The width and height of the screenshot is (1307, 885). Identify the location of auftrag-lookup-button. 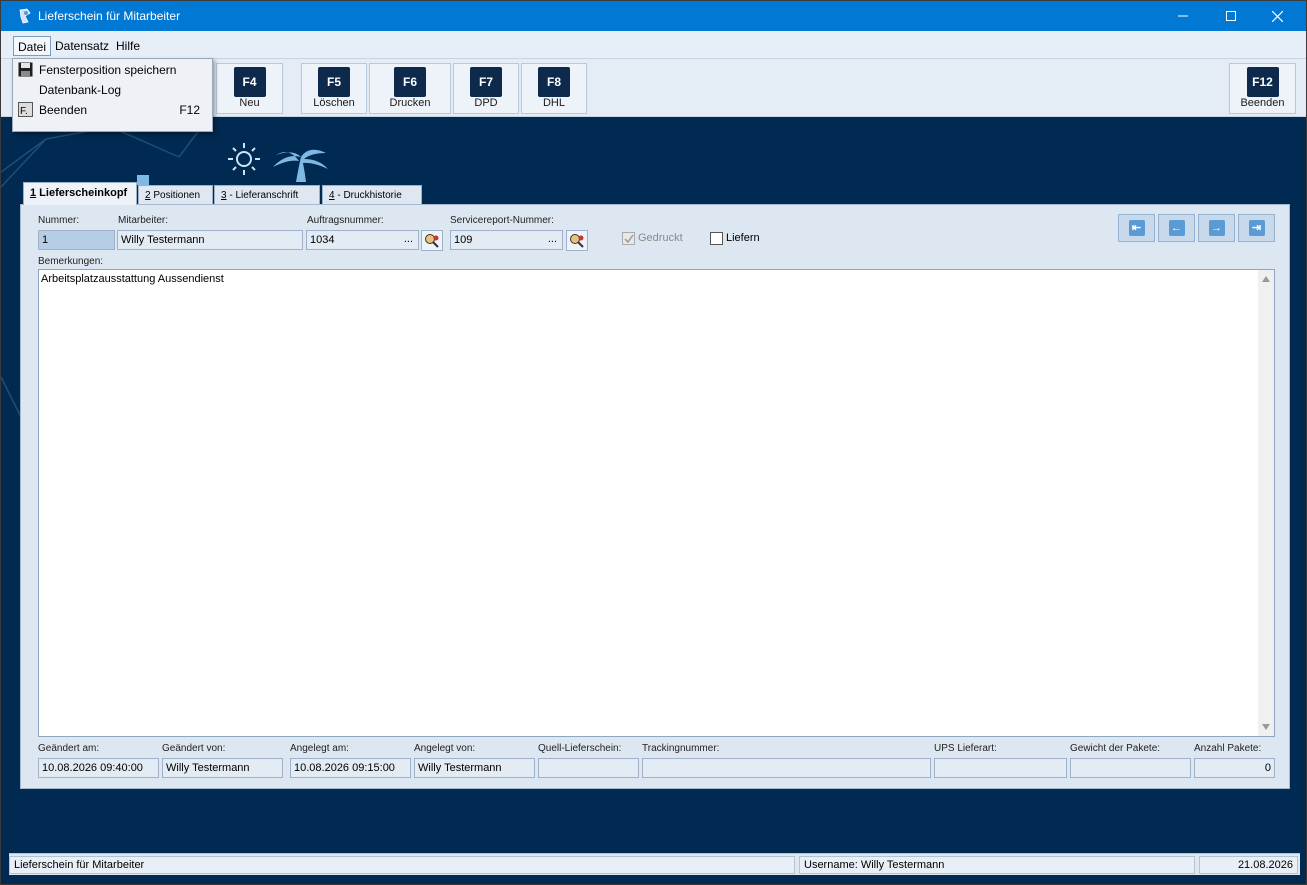
(432, 240).